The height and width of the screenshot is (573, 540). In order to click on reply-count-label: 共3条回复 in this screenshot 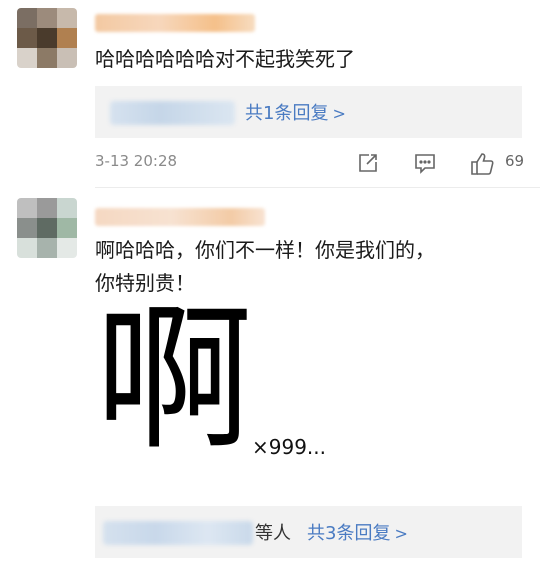, I will do `click(349, 533)`.